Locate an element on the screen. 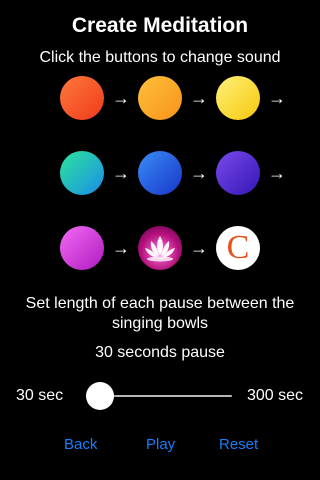 The width and height of the screenshot is (320, 480). slider-thumb is located at coordinates (100, 396).